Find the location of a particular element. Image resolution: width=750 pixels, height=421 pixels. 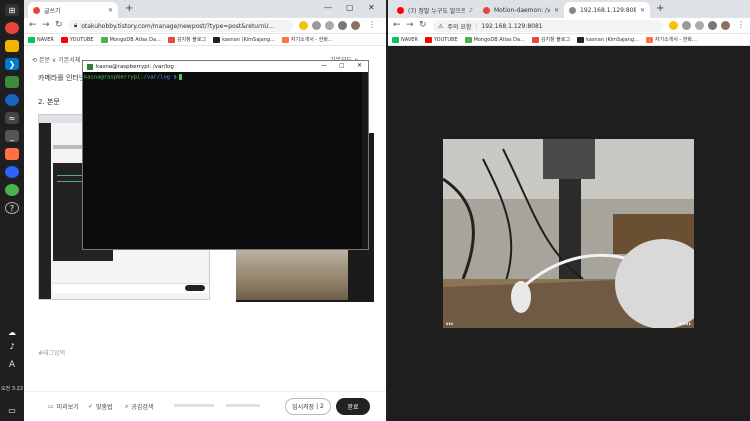

cloud-icon: ☁ is located at coordinates (12, 332).